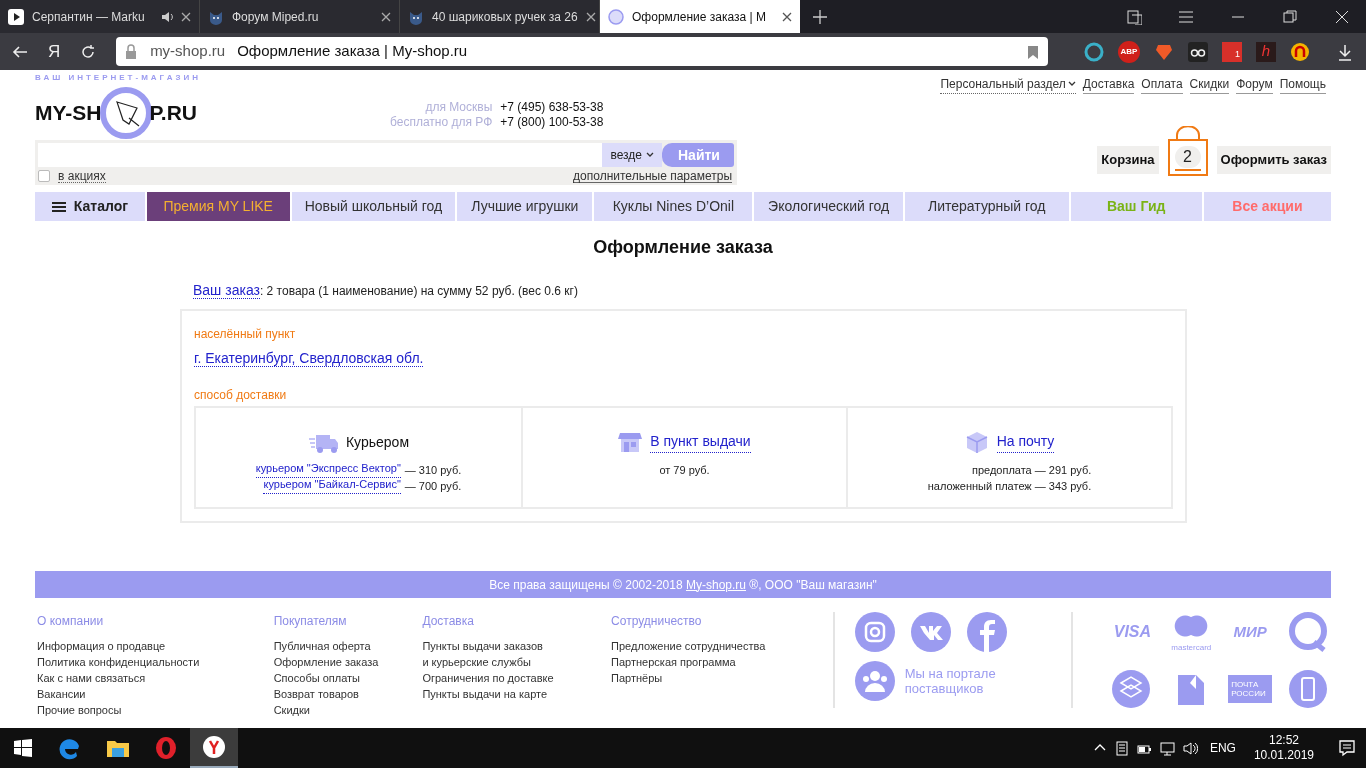  I want to click on price-text: наложенный платеж — 343 руб., so click(1009, 486).